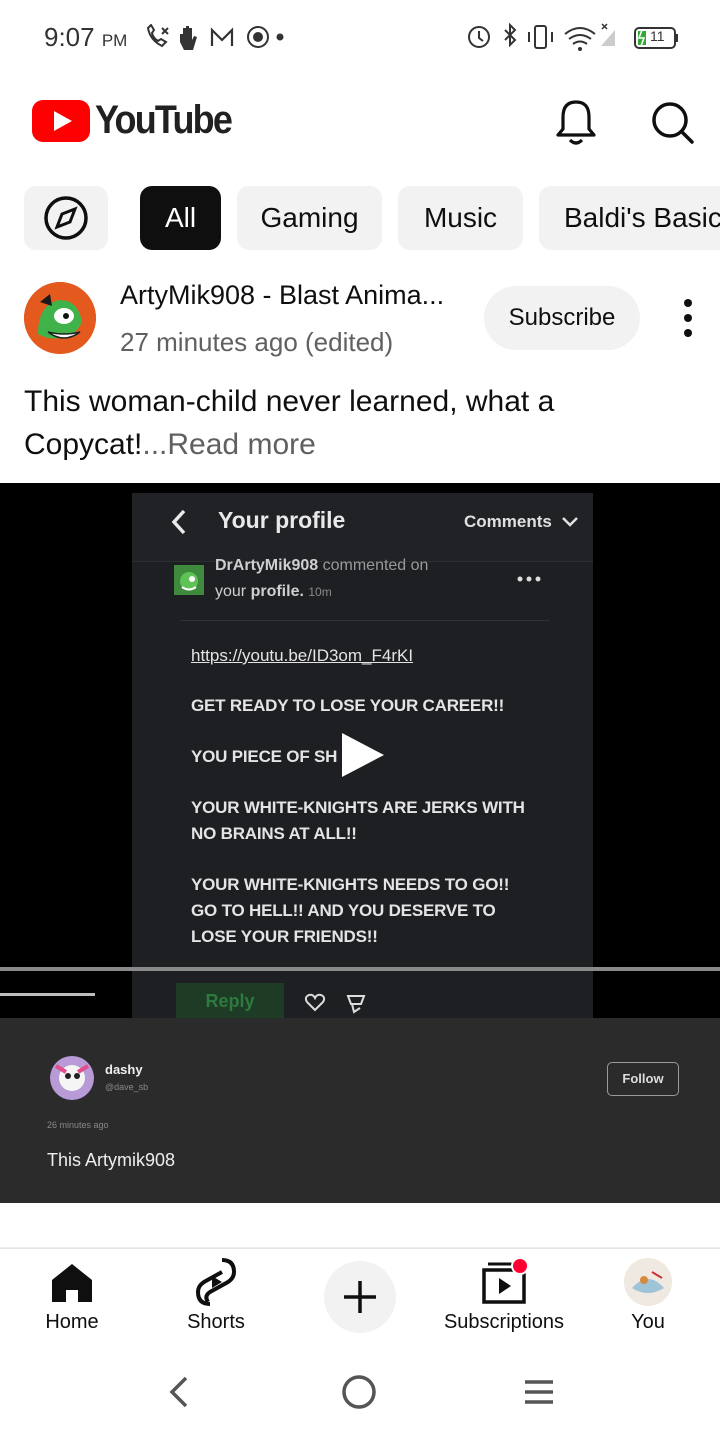 The height and width of the screenshot is (1440, 720). What do you see at coordinates (216, 1322) in the screenshot?
I see `nav-shorts: Shorts` at bounding box center [216, 1322].